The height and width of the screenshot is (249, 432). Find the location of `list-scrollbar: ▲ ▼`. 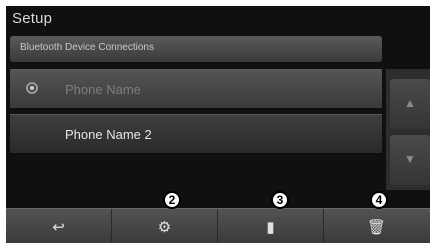

list-scrollbar: ▲ ▼ is located at coordinates (408, 129).